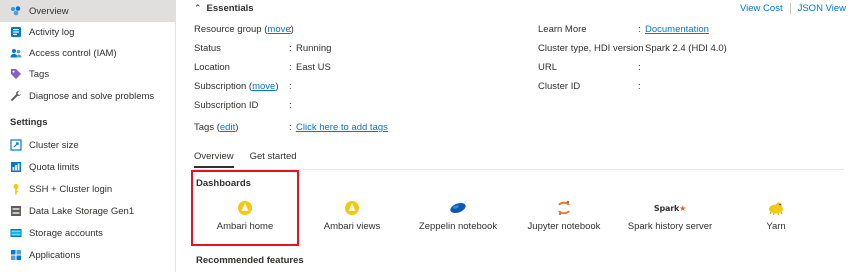 The image size is (852, 272). What do you see at coordinates (87, 74) in the screenshot?
I see `sidebar-item-tags: Tags` at bounding box center [87, 74].